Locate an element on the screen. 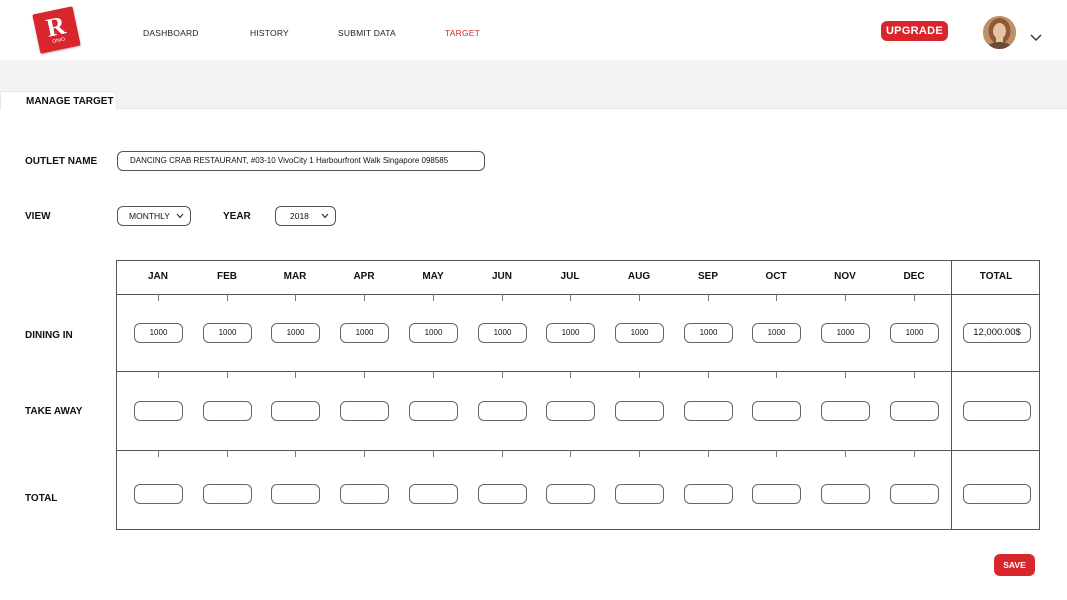  take-away-jan-field is located at coordinates (158, 411).